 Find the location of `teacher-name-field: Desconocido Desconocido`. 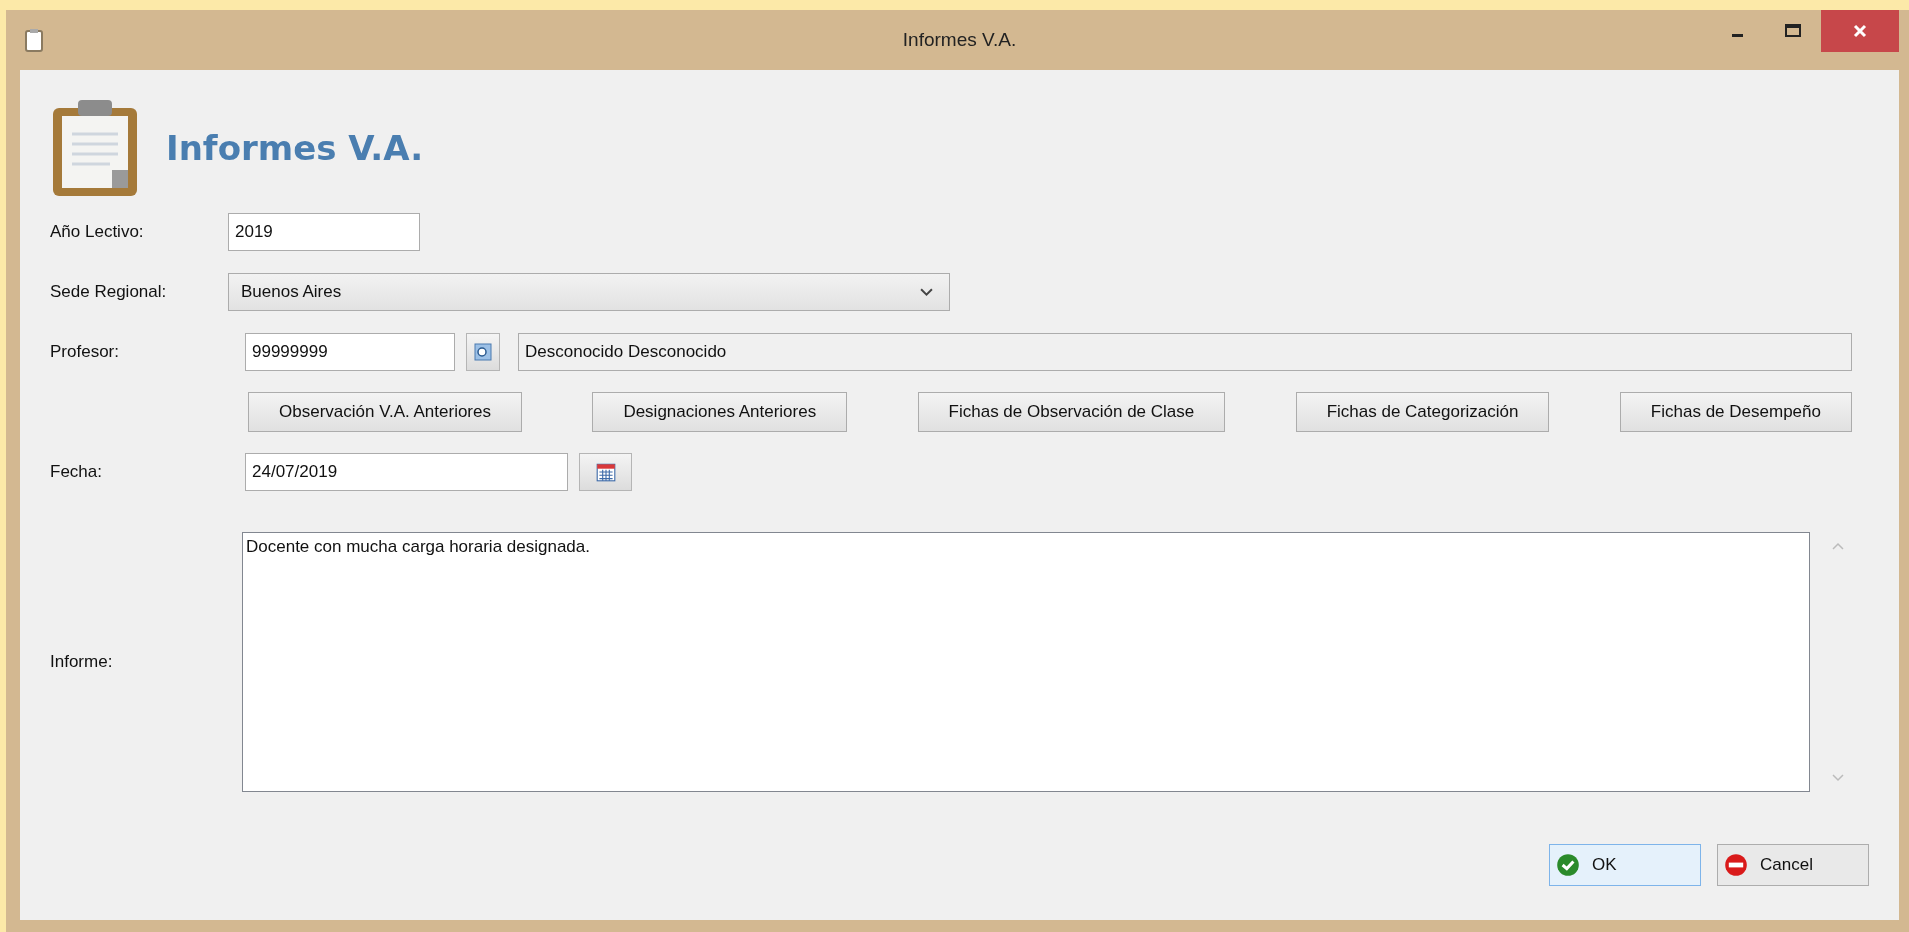

teacher-name-field: Desconocido Desconocido is located at coordinates (1185, 352).